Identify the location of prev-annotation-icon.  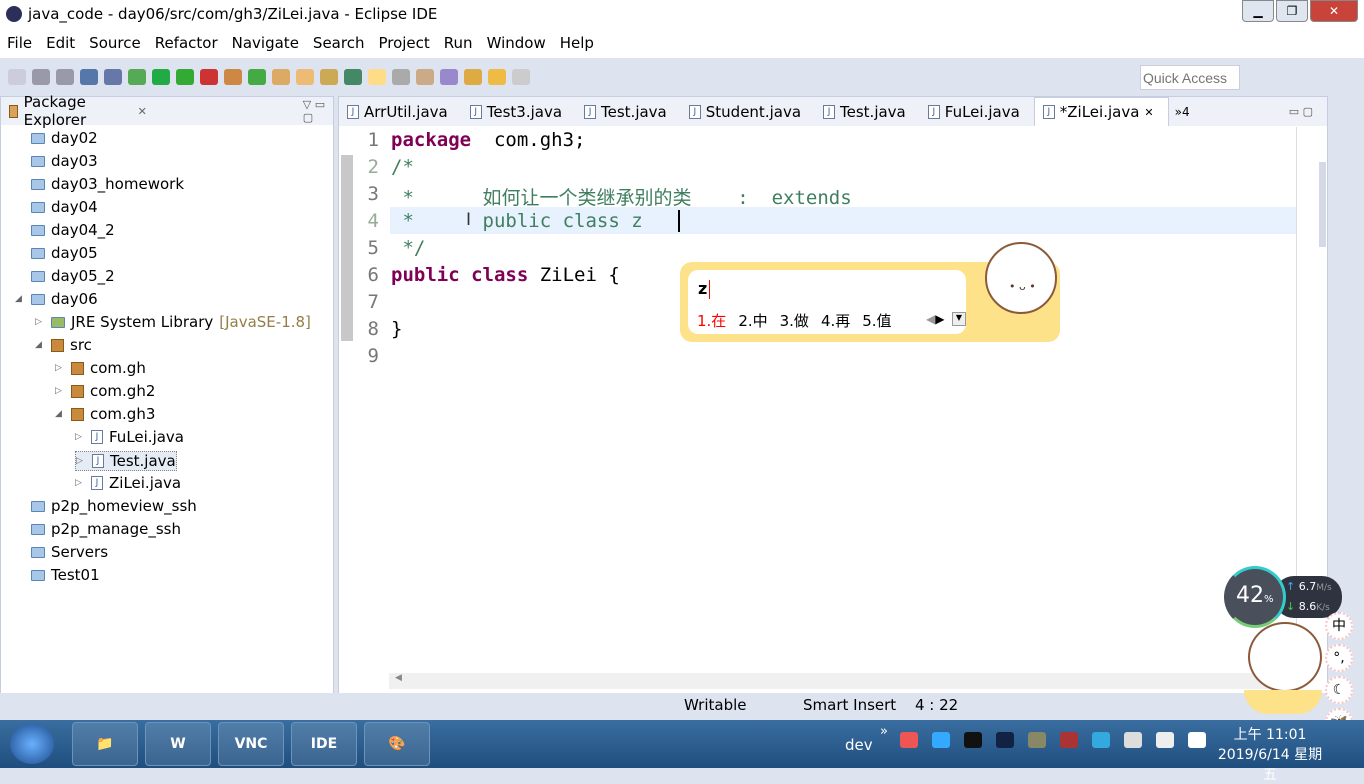
(449, 77).